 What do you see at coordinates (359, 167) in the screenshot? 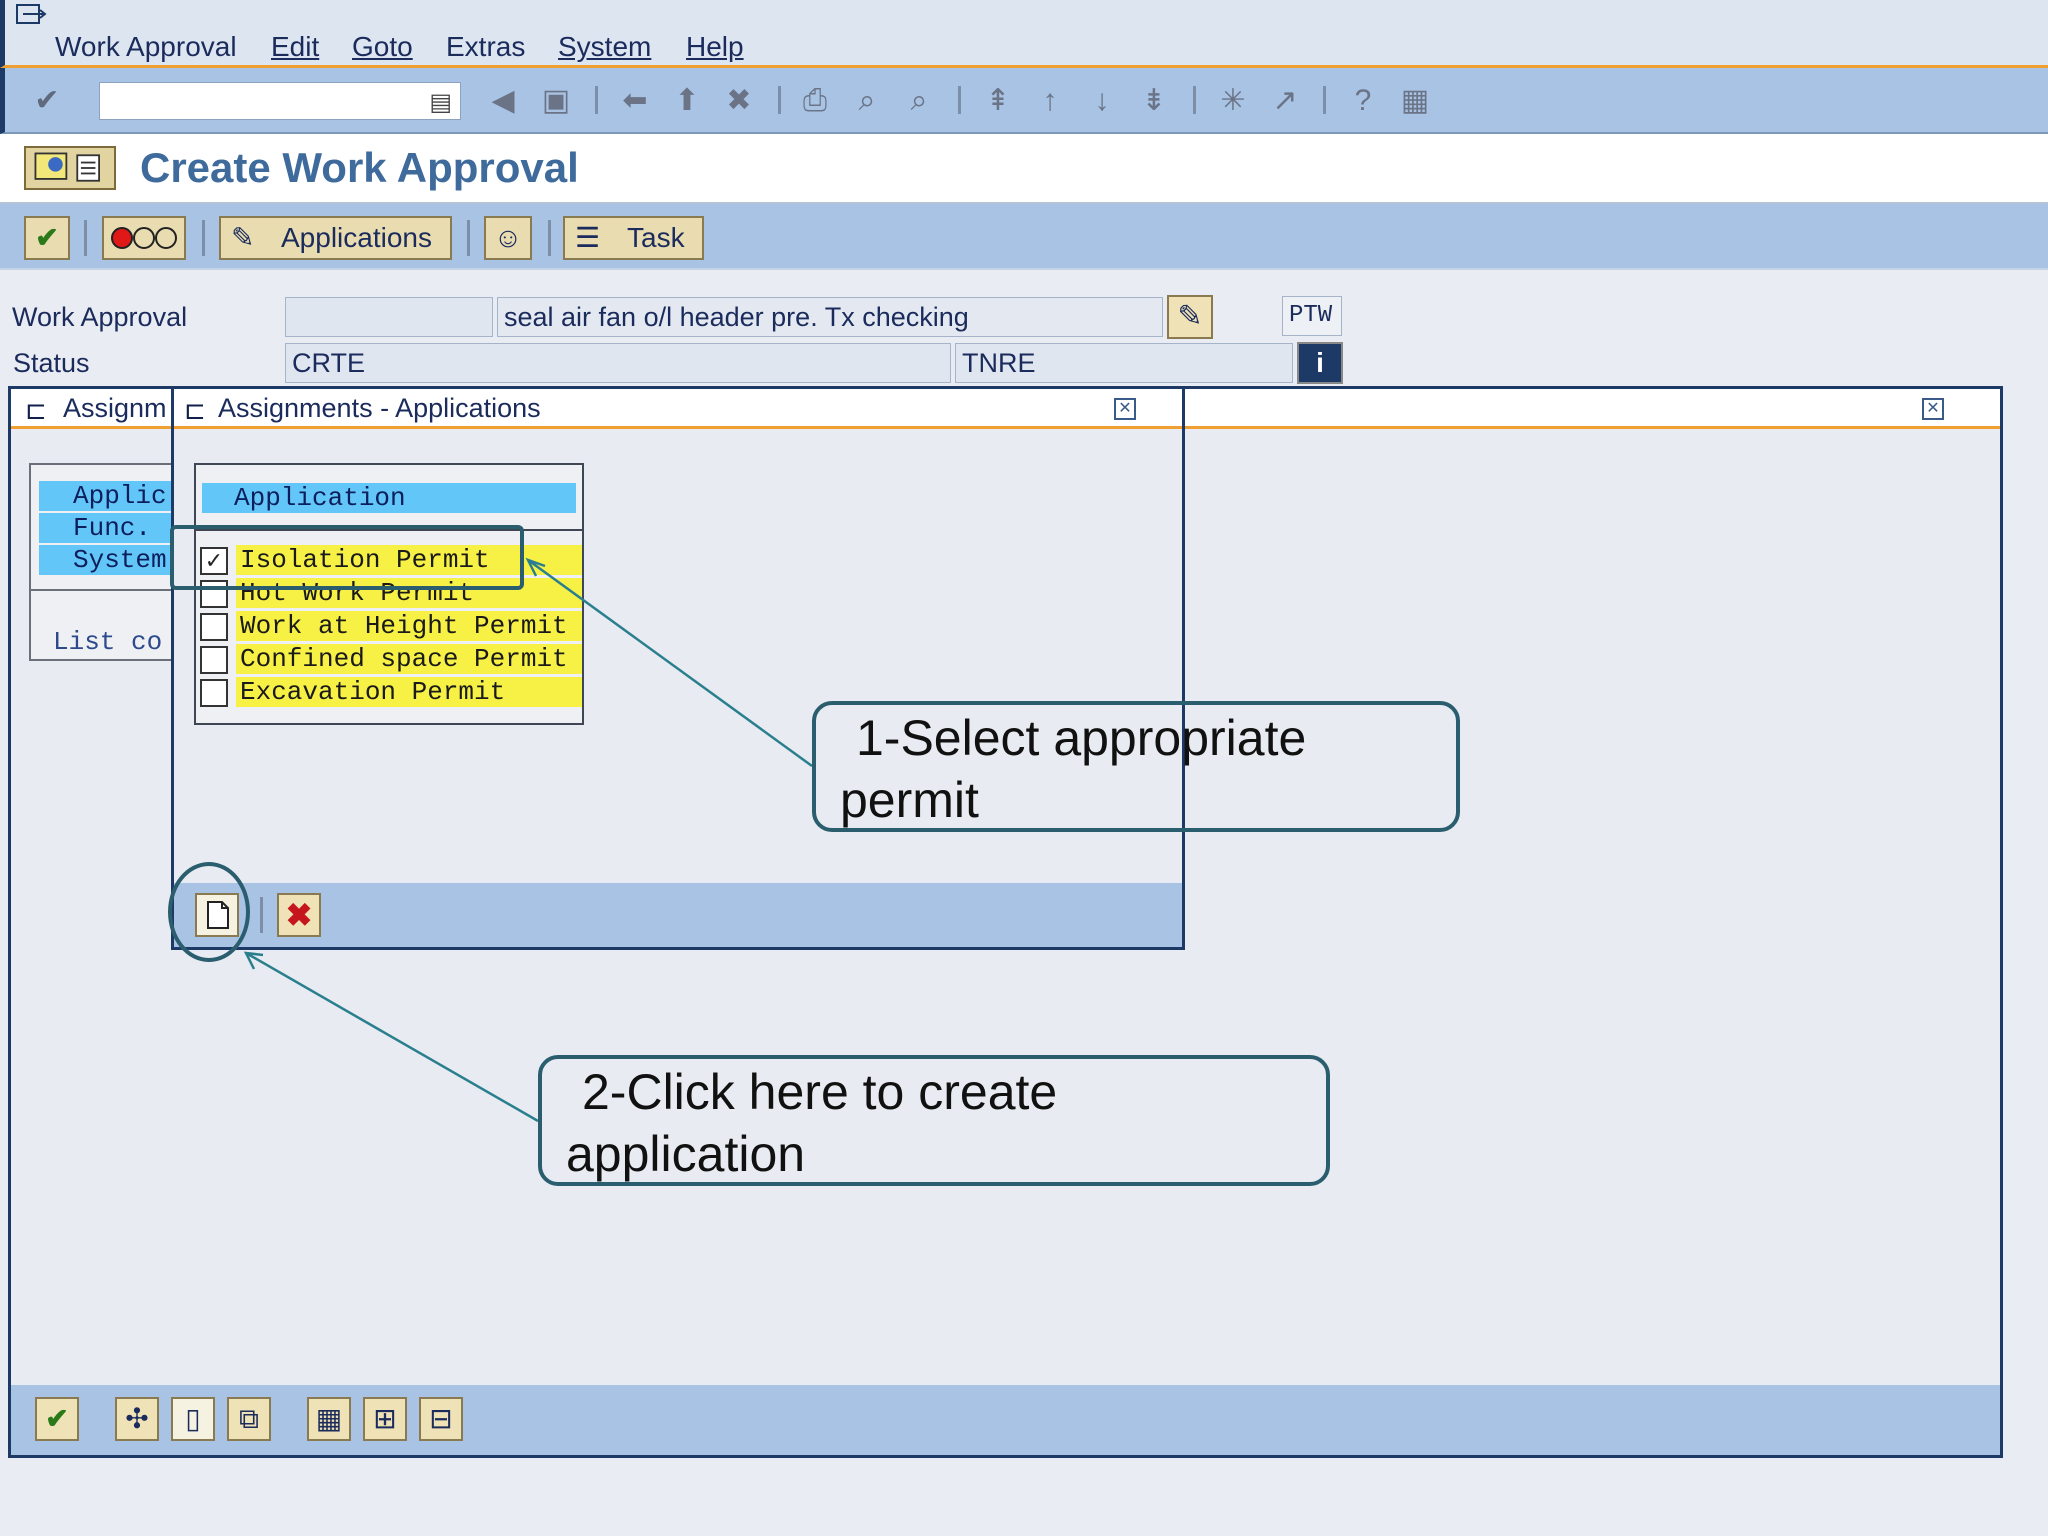
I see `page-title: Create Work Approval` at bounding box center [359, 167].